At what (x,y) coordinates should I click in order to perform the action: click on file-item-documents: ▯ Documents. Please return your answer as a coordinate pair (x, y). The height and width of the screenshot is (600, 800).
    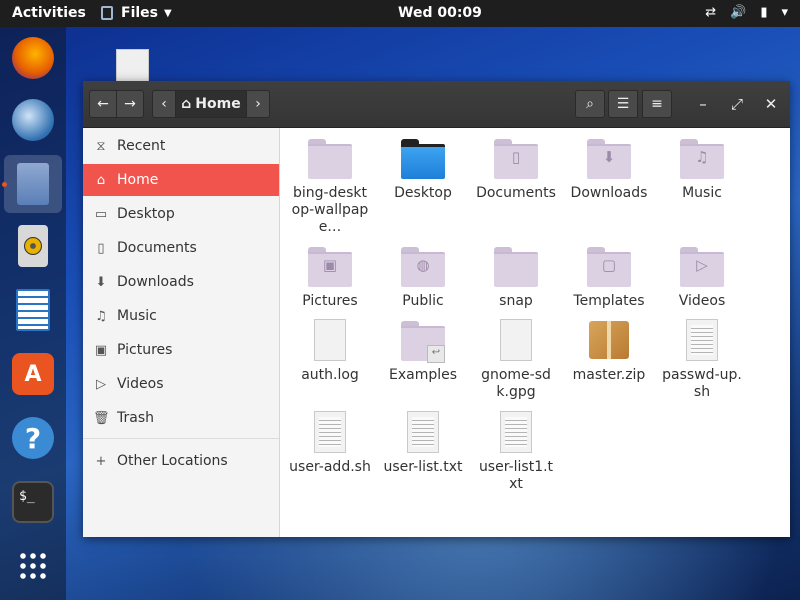
    Looking at the image, I should click on (516, 169).